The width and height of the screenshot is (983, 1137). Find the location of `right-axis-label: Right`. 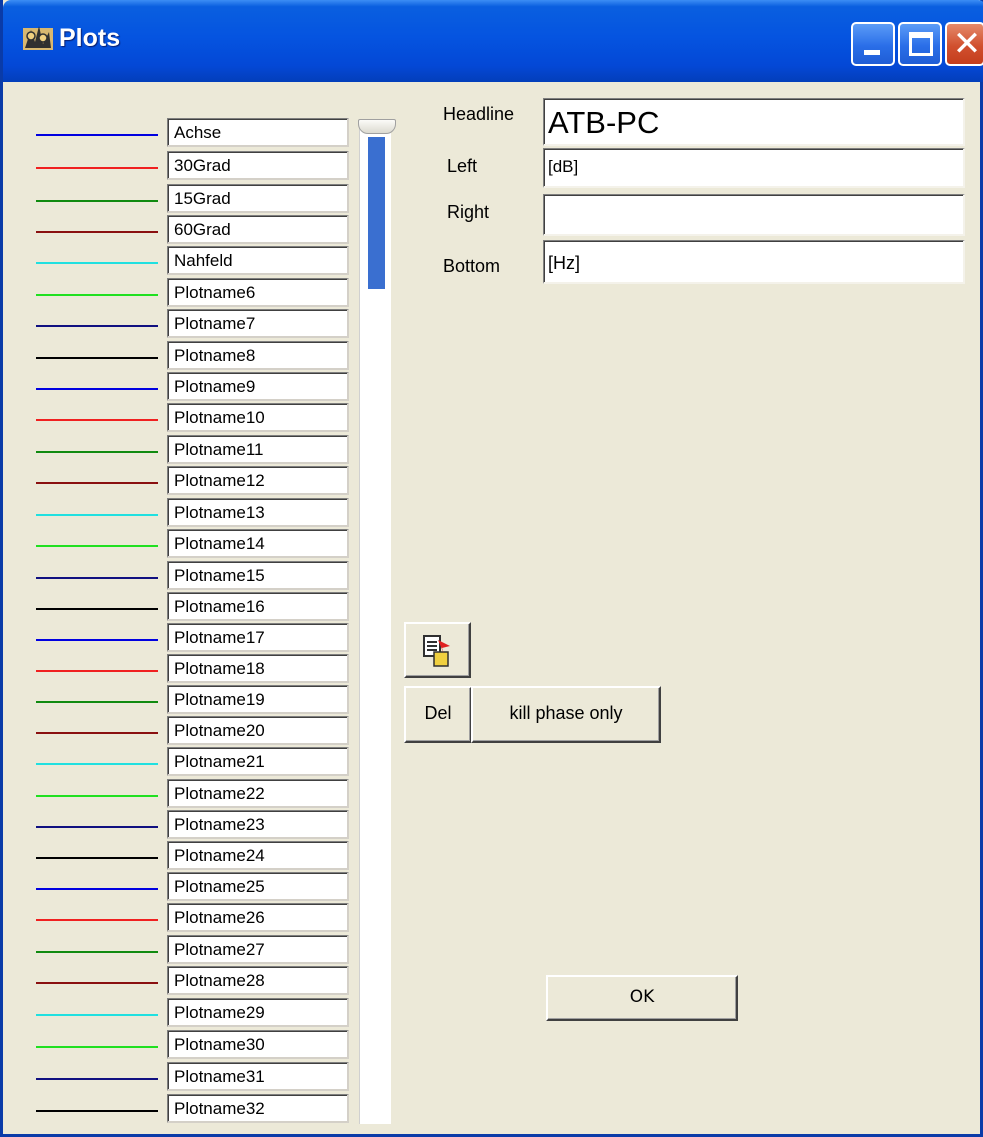

right-axis-label: Right is located at coordinates (468, 212).